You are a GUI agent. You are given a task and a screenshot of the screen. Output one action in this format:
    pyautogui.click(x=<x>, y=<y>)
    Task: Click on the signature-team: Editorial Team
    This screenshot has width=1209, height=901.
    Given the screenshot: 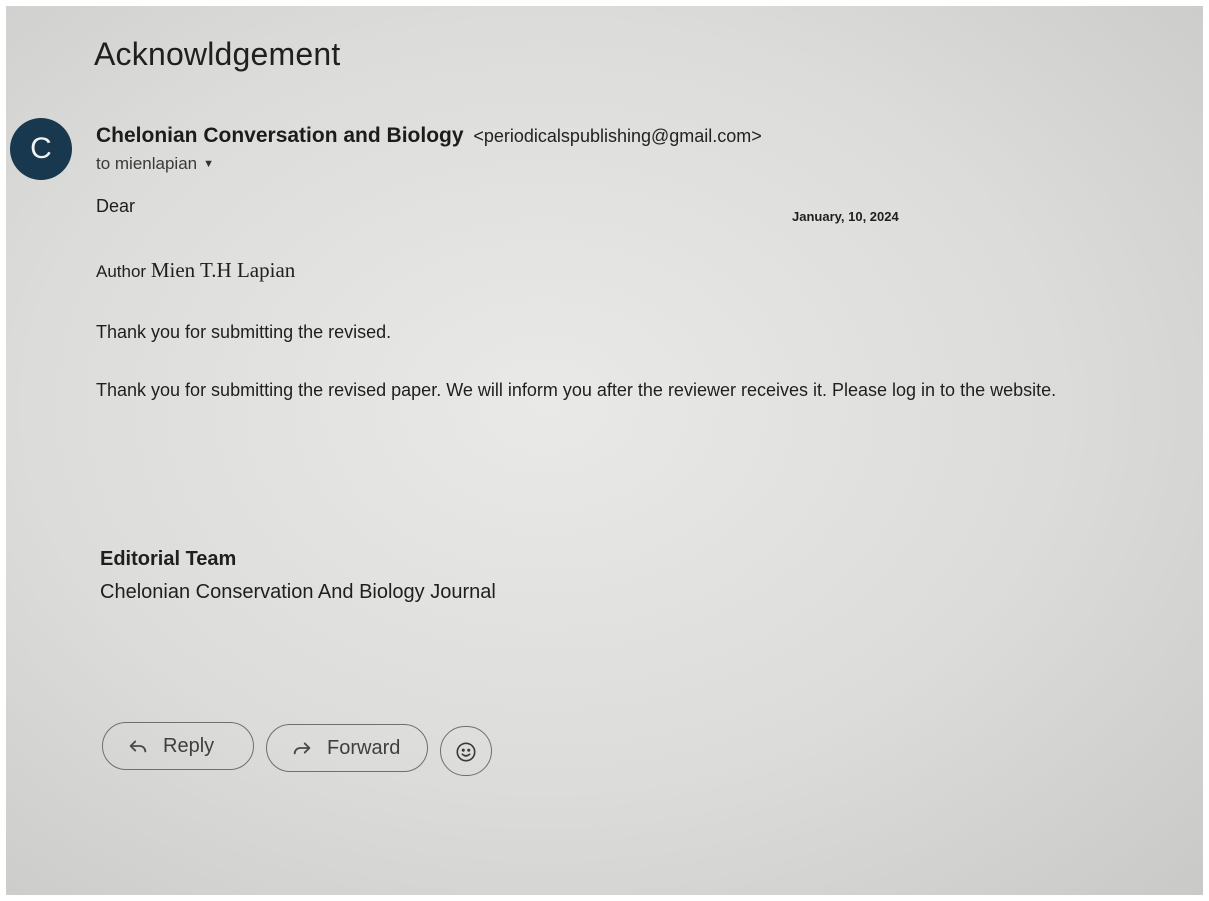 What is the action you would take?
    pyautogui.click(x=168, y=559)
    